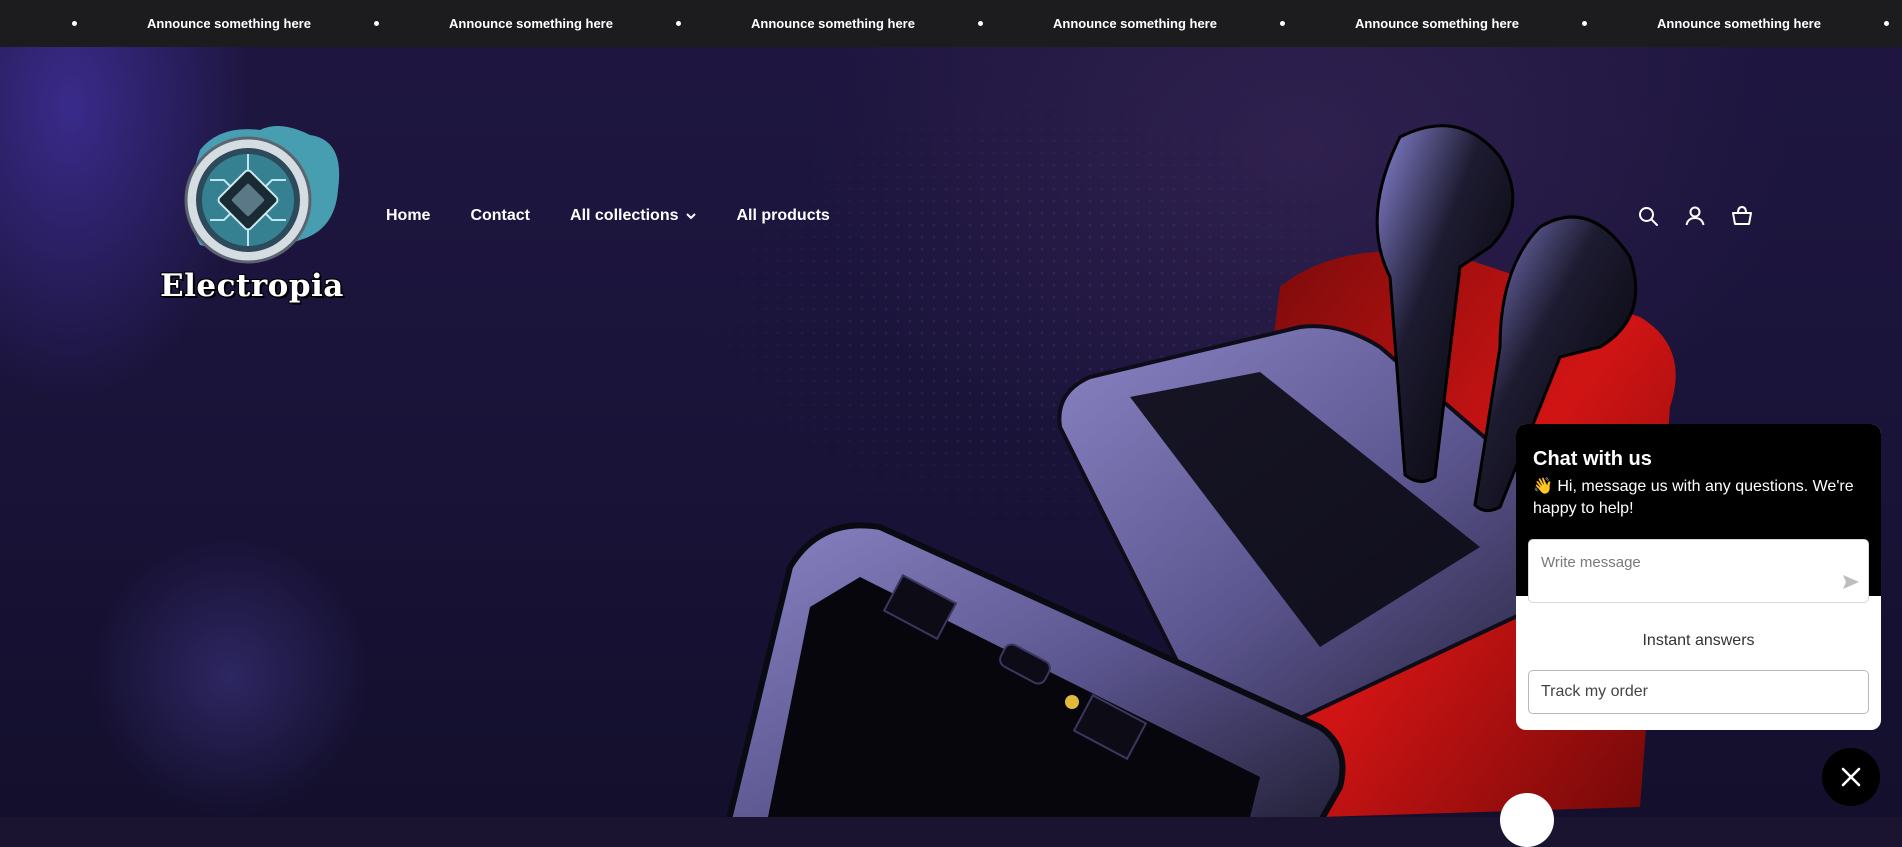 This screenshot has height=847, width=1902. I want to click on chevron-down-icon, so click(691, 216).